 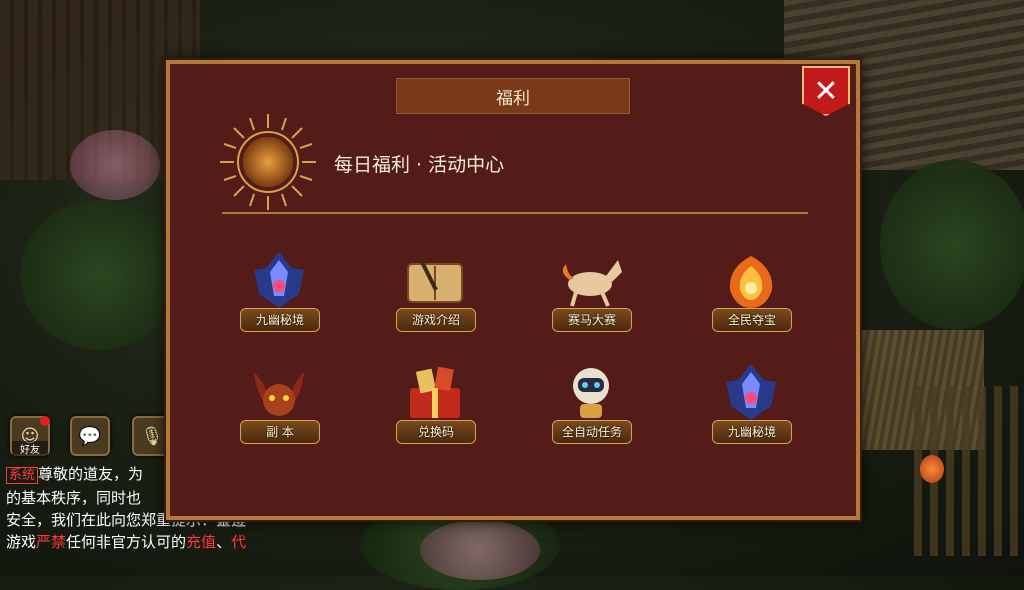 I want to click on sun-emblem-icon, so click(x=268, y=162).